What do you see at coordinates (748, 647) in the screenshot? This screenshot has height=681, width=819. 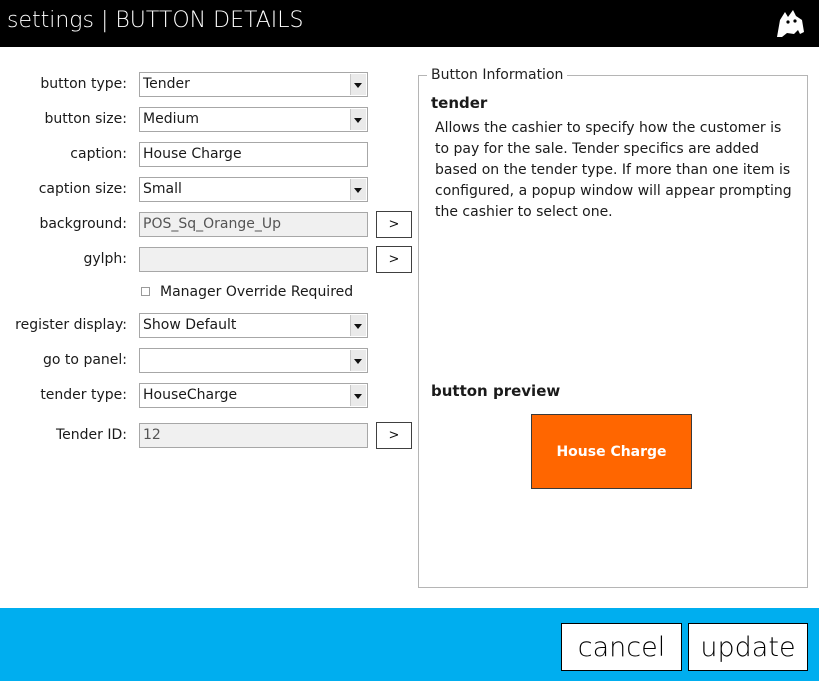 I see `update-button: update` at bounding box center [748, 647].